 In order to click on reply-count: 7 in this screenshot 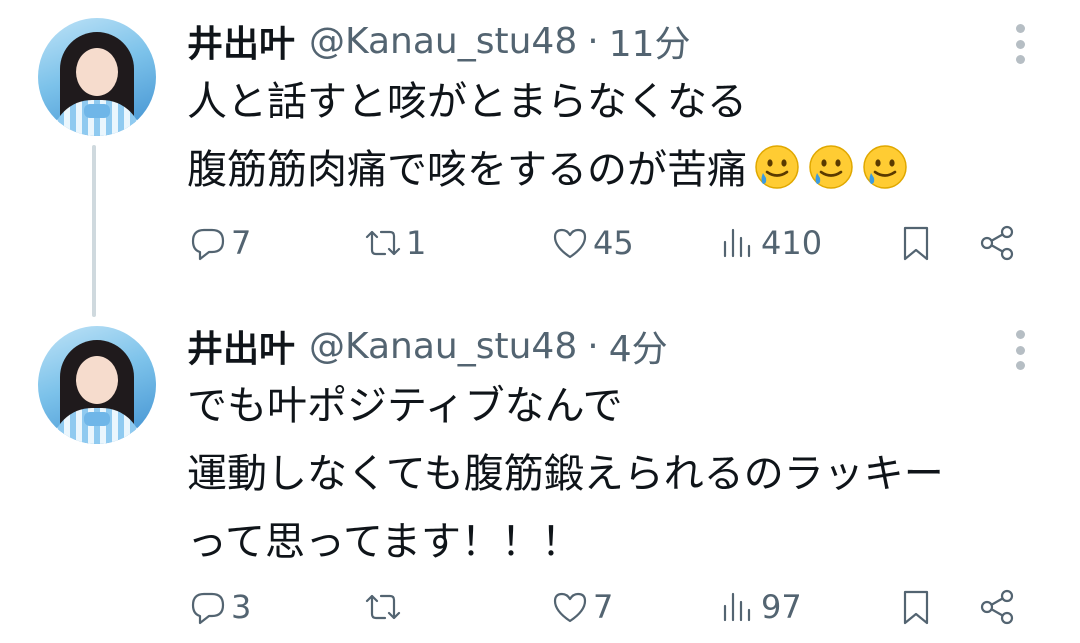, I will do `click(241, 243)`.